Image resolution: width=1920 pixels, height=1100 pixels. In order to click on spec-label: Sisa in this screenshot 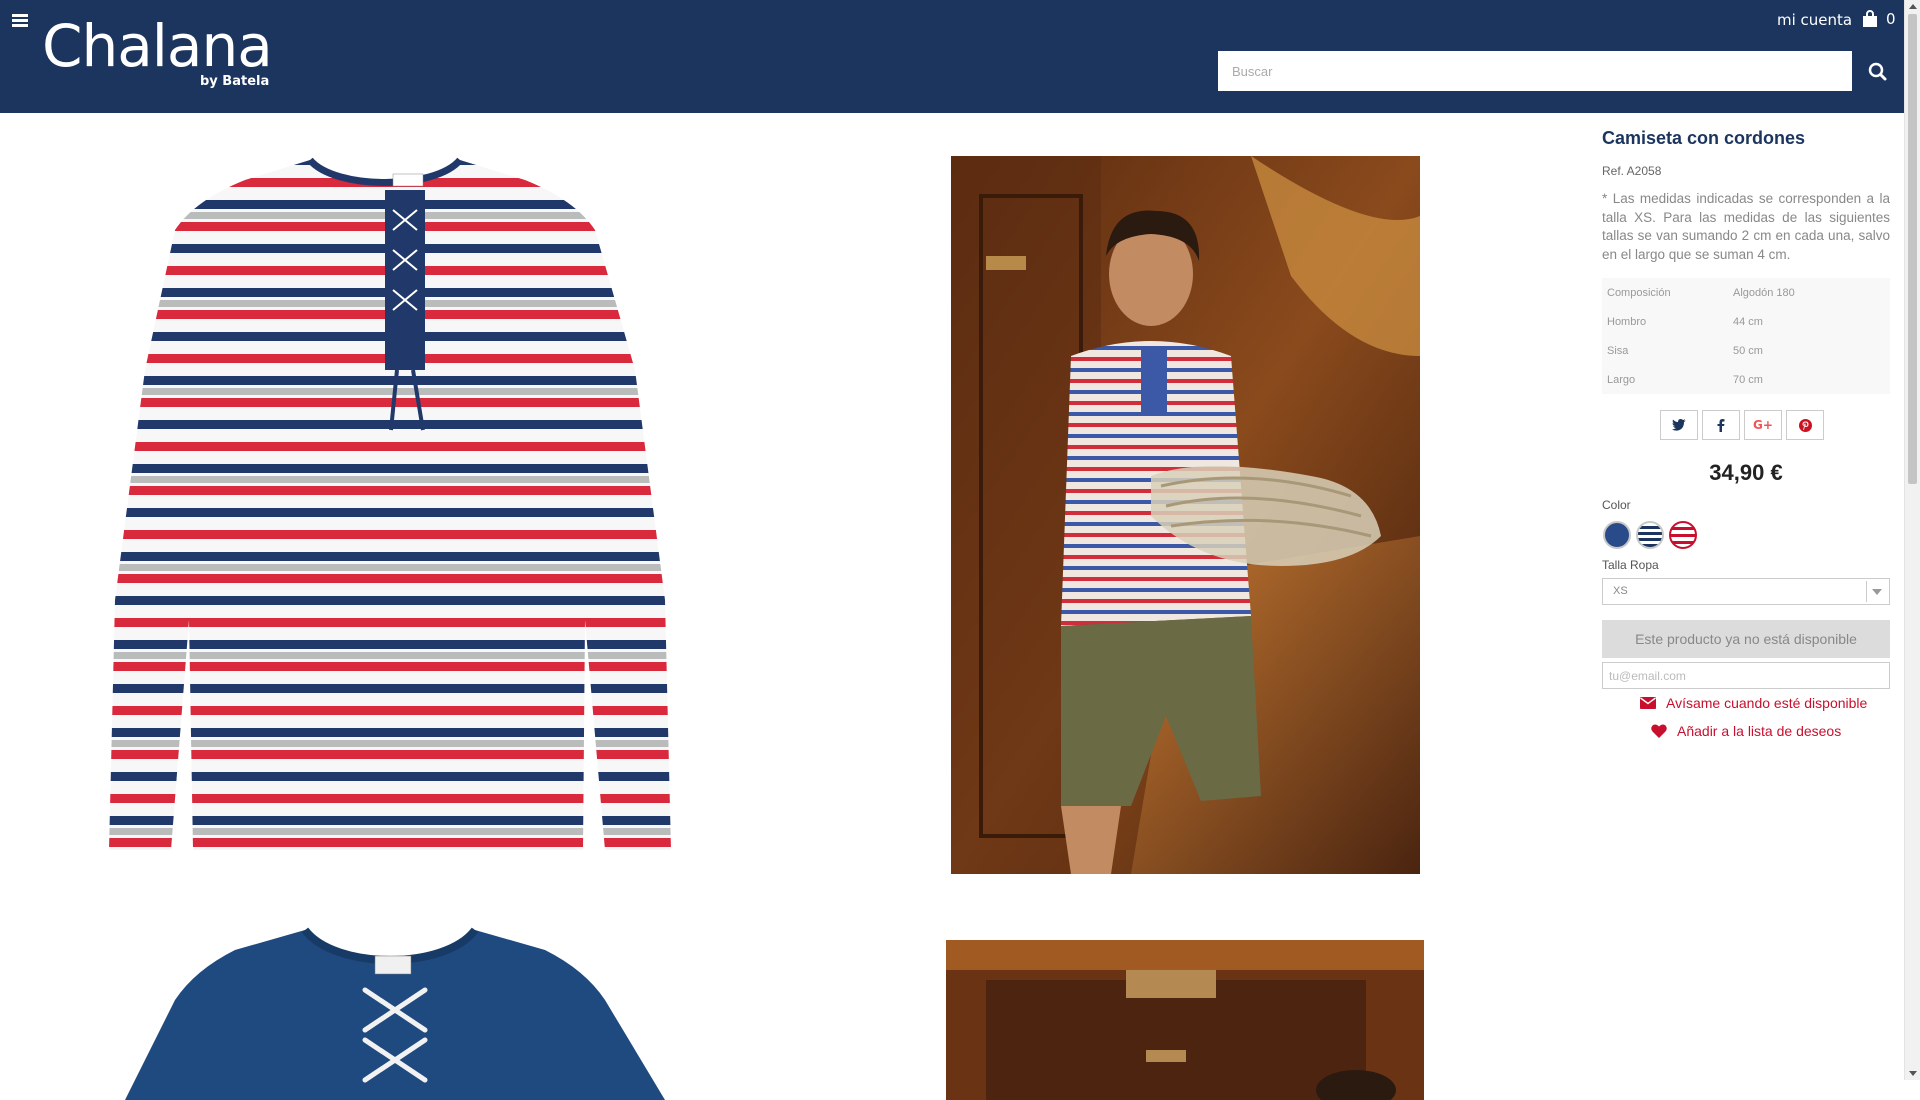, I will do `click(1618, 350)`.